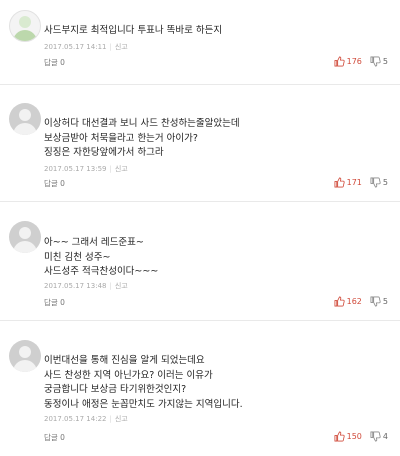 The height and width of the screenshot is (456, 400). What do you see at coordinates (75, 169) in the screenshot?
I see `comment-date: 2017.05.17 13:59` at bounding box center [75, 169].